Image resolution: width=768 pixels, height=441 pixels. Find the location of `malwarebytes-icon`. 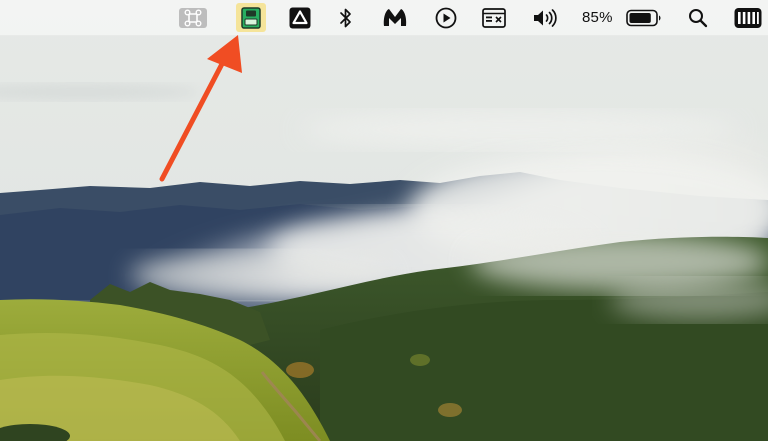

malwarebytes-icon is located at coordinates (395, 17).